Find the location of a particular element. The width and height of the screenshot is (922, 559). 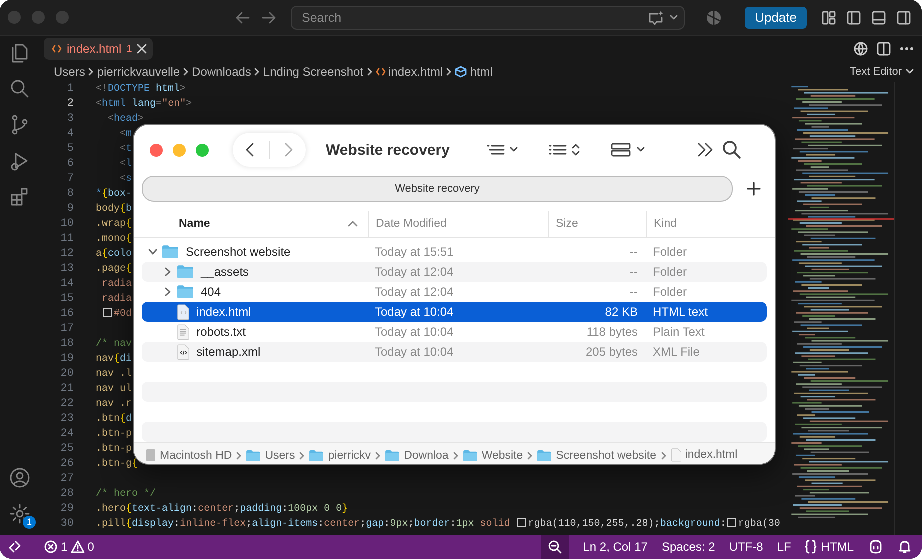

file-row: index.html Today at 10:04 82 KB HTML text is located at coordinates (454, 312).